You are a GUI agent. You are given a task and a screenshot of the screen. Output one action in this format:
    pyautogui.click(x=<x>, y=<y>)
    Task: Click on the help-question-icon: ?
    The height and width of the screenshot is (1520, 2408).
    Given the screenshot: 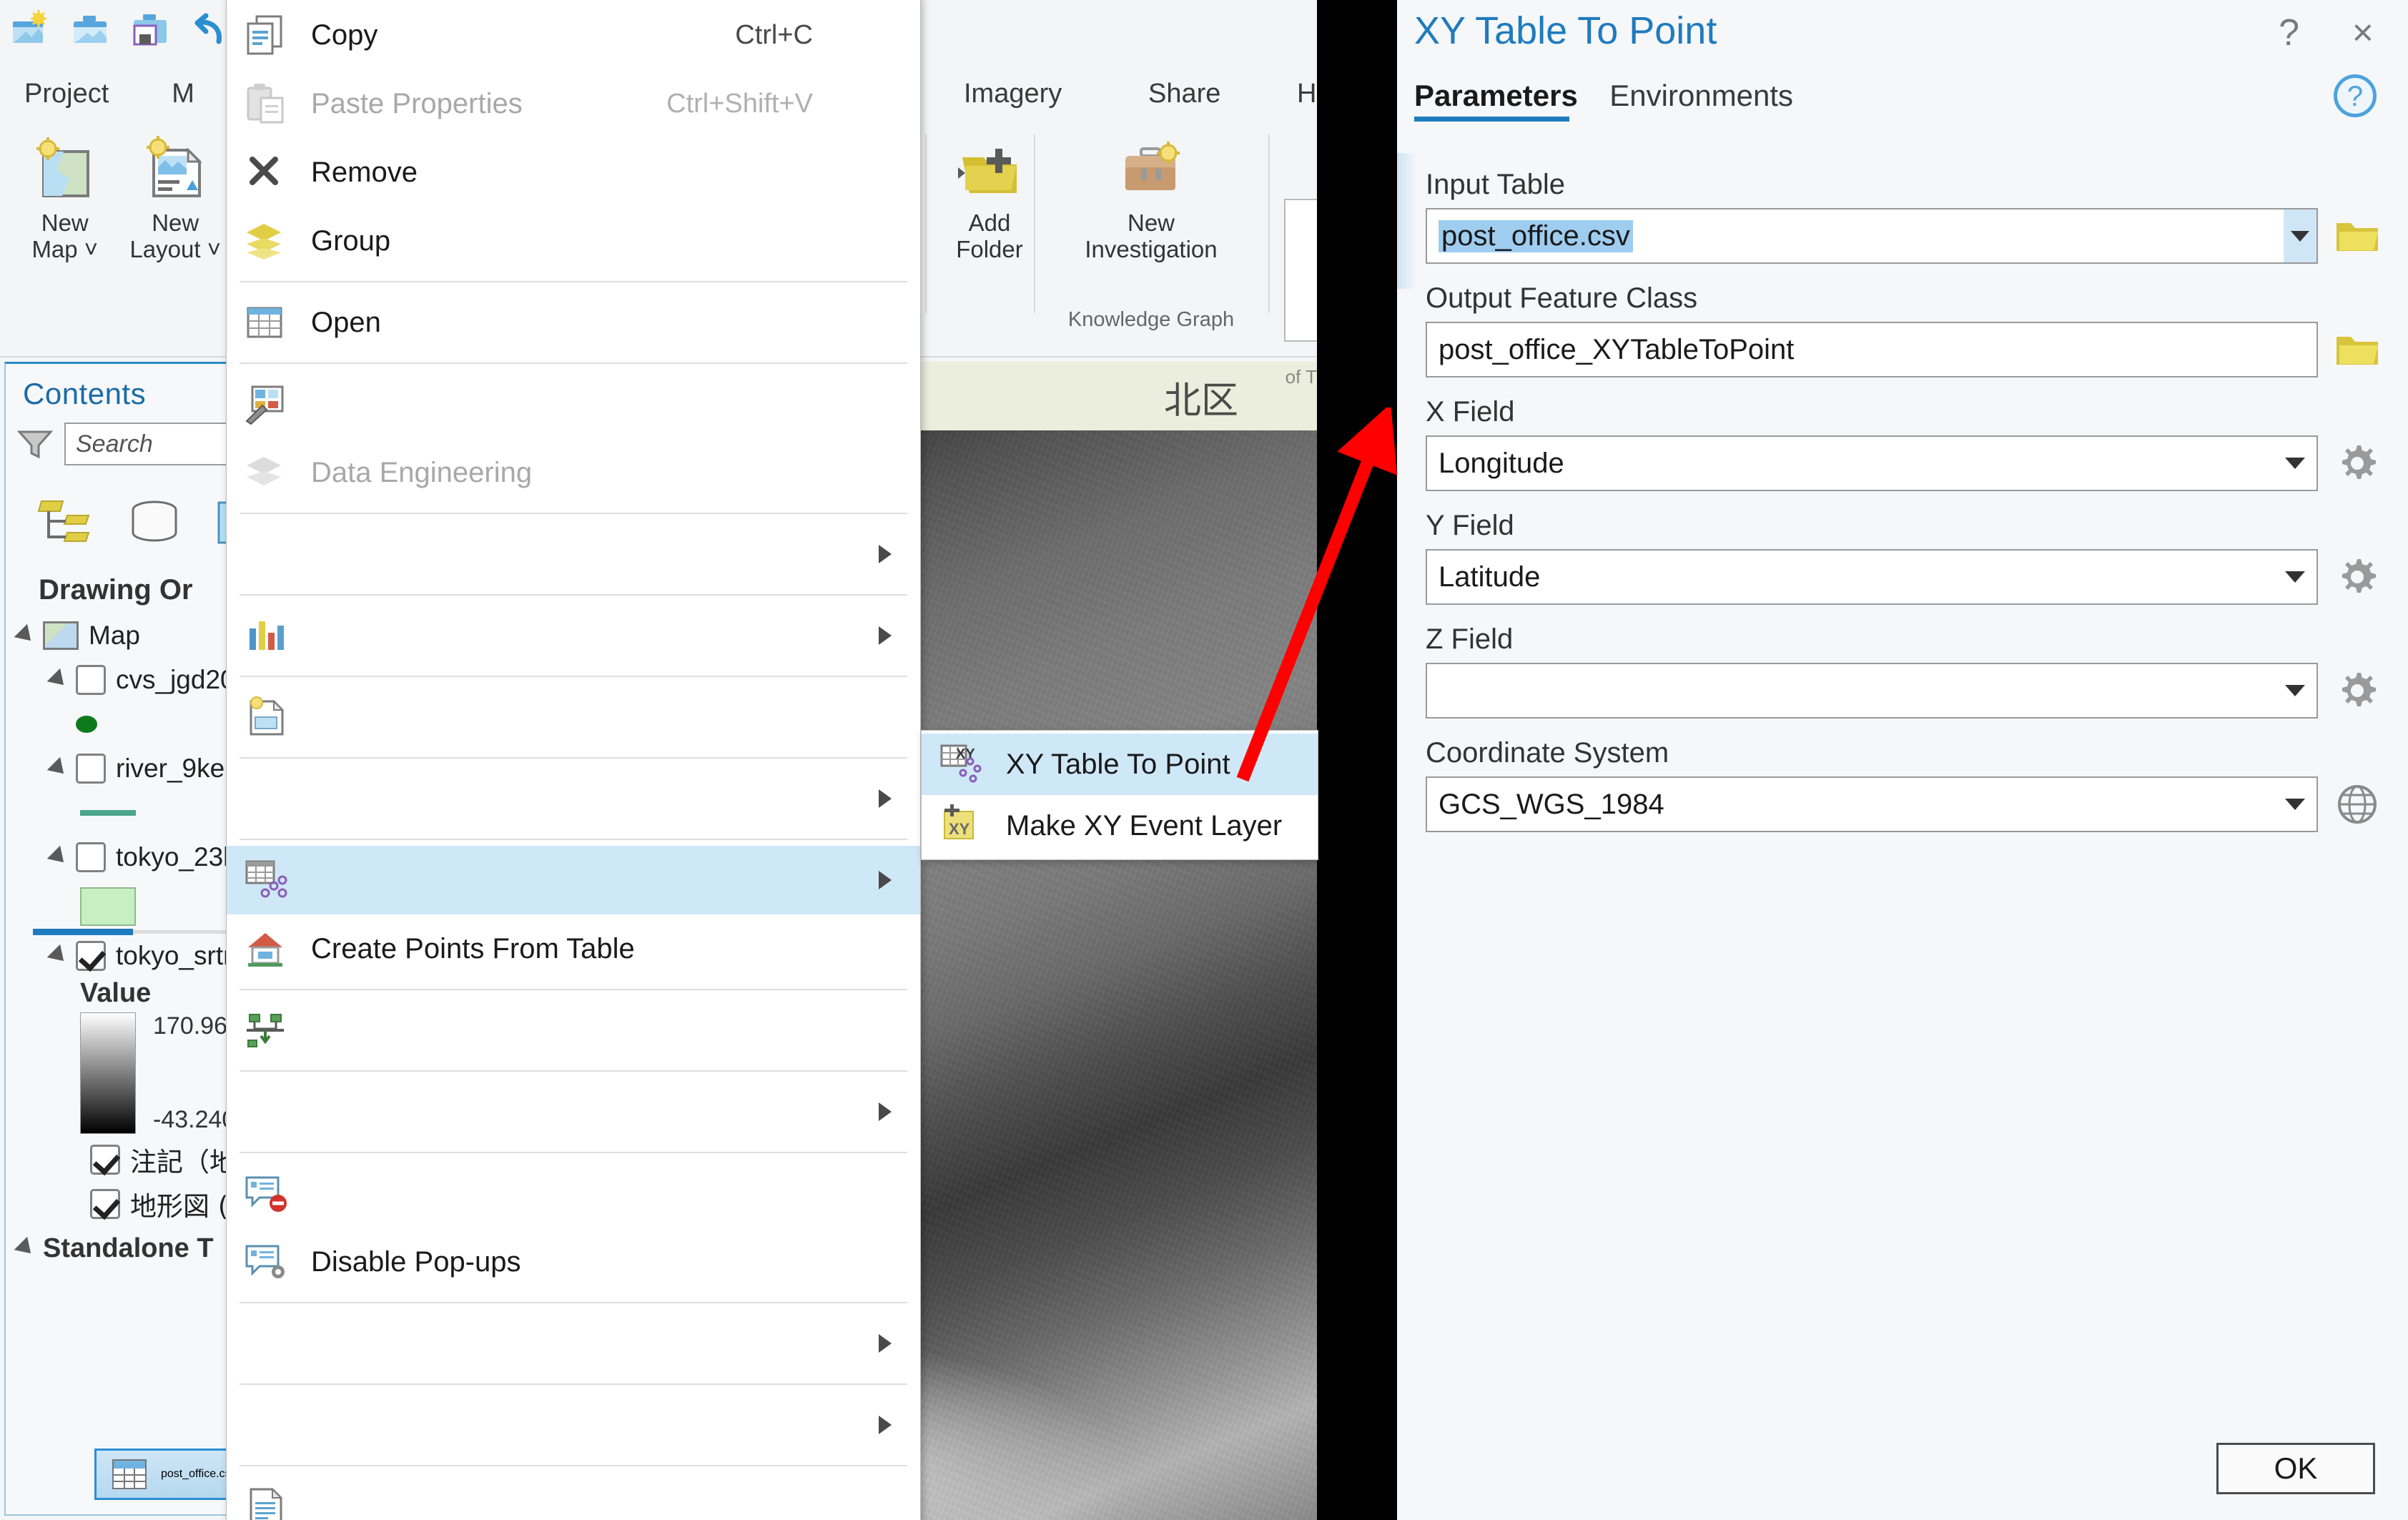 What is the action you would take?
    pyautogui.click(x=2289, y=32)
    